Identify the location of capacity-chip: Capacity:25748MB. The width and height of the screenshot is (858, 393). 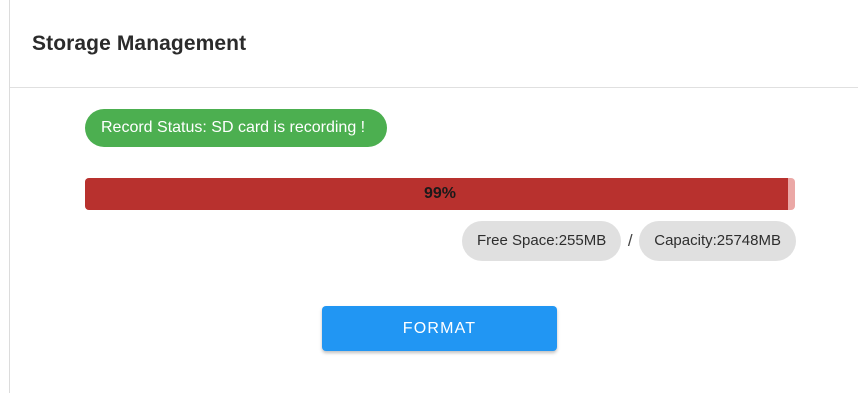
(717, 241).